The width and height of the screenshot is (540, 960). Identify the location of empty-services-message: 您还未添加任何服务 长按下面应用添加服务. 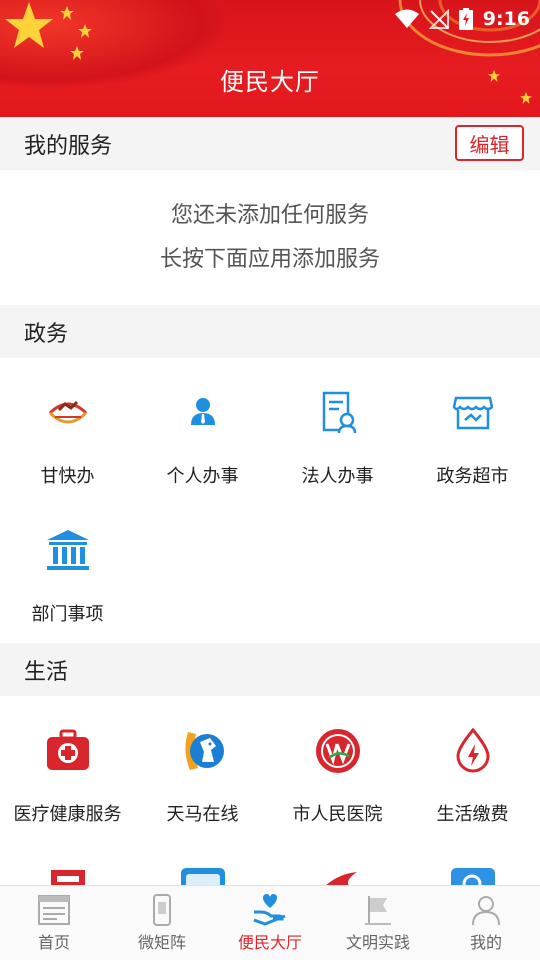
(270, 237).